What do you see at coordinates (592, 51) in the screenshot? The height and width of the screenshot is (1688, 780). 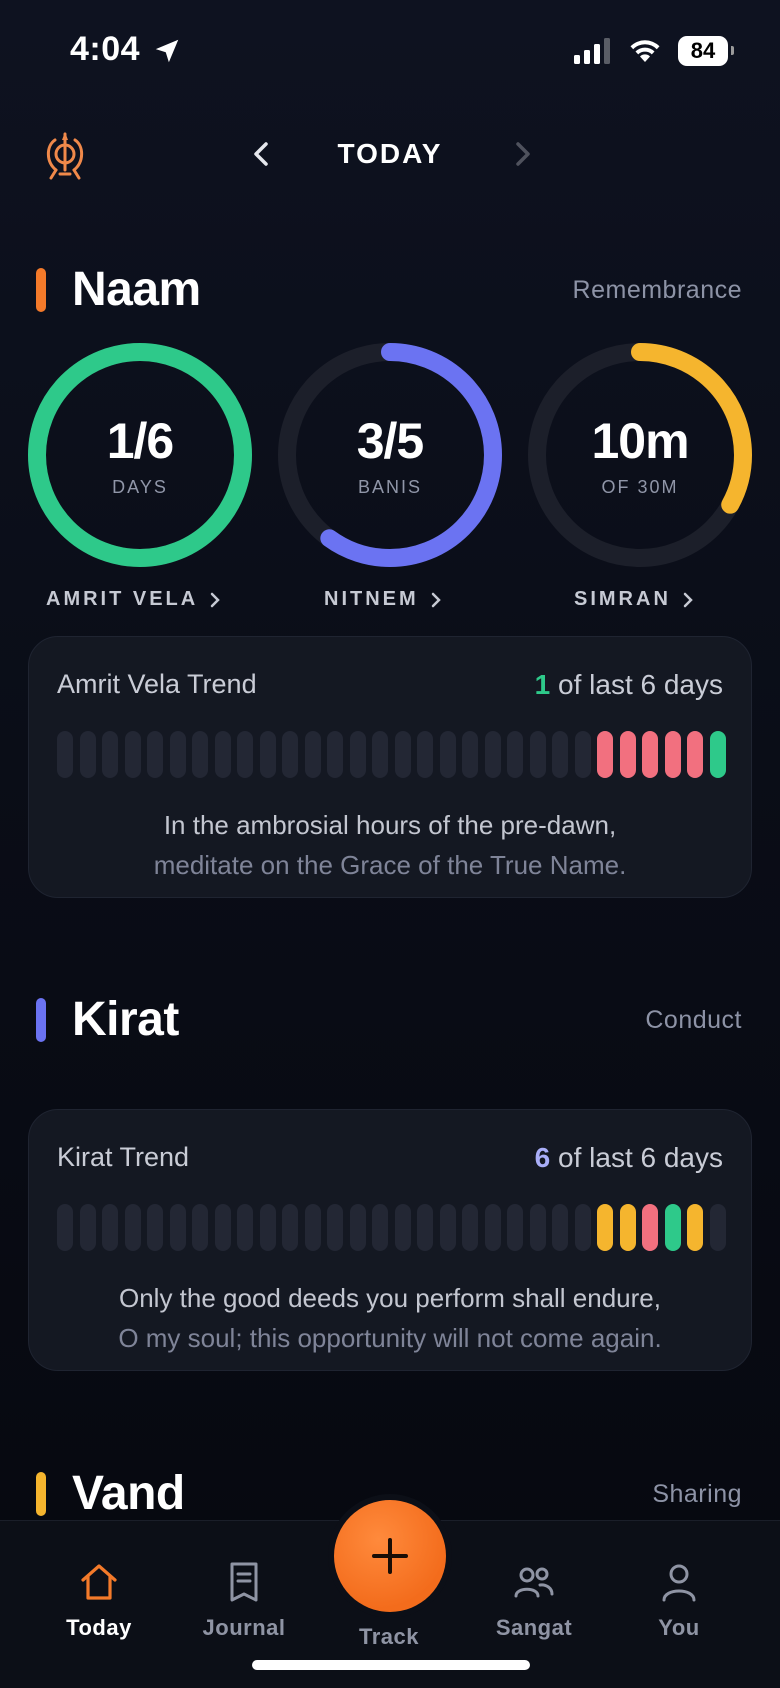 I see `signal-icon` at bounding box center [592, 51].